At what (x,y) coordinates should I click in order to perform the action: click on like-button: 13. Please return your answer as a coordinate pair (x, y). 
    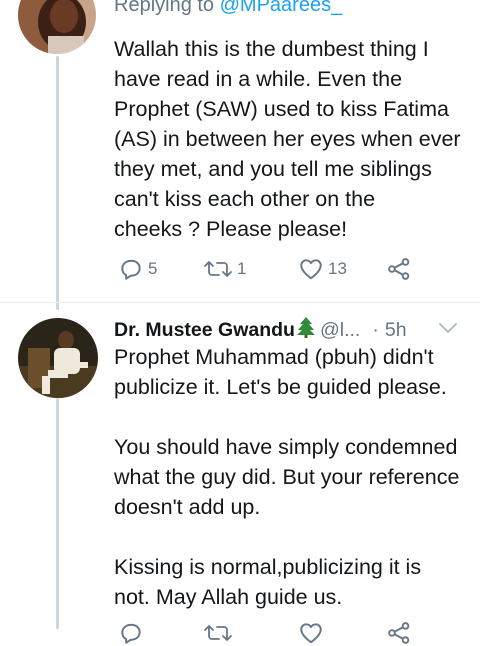
    Looking at the image, I should click on (322, 269).